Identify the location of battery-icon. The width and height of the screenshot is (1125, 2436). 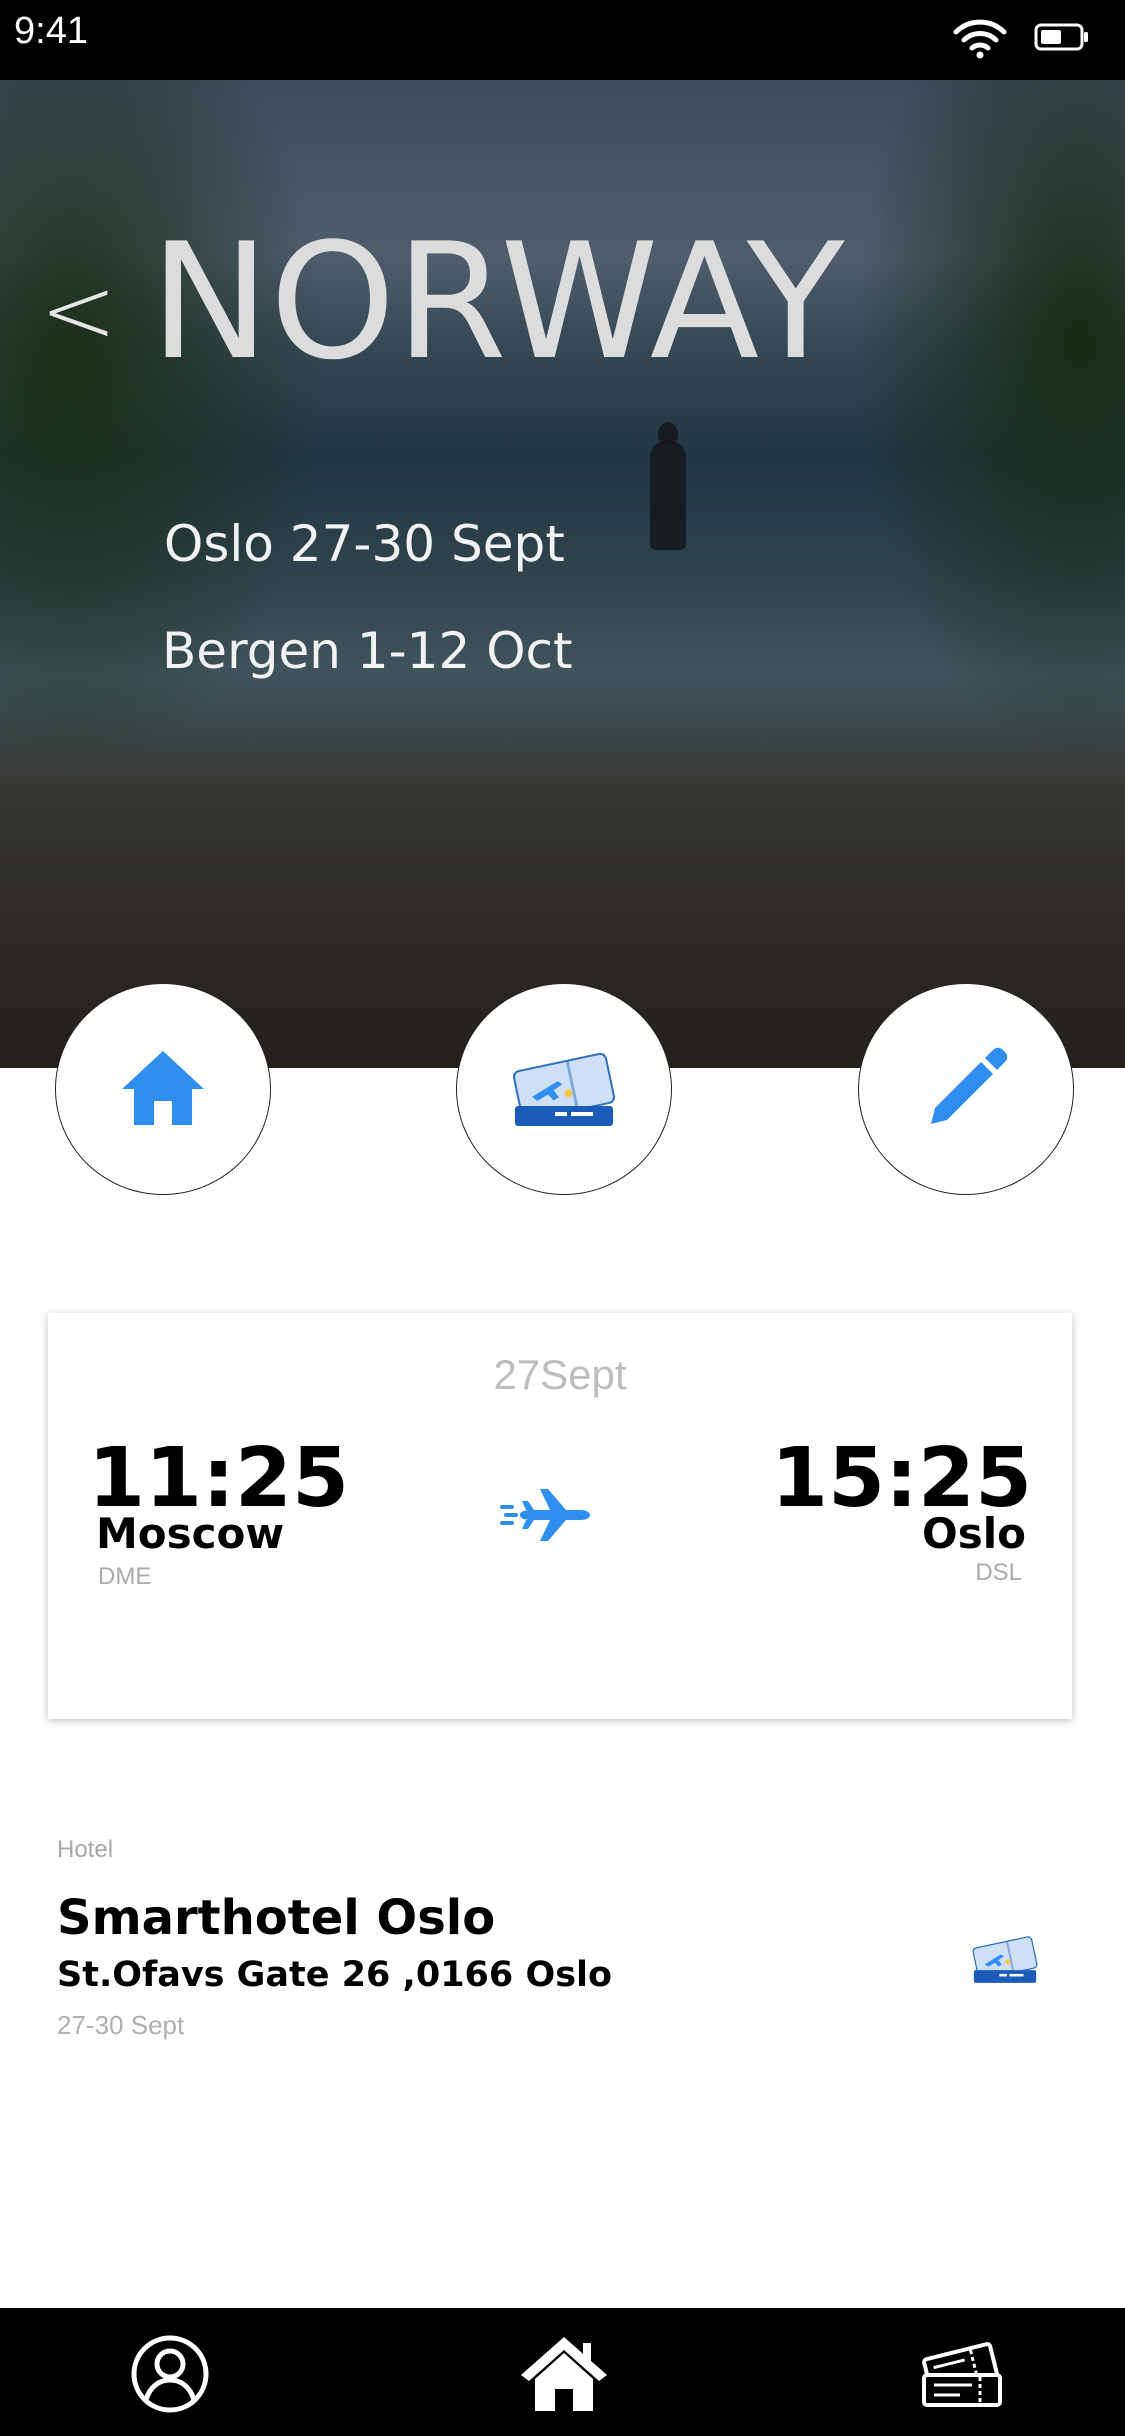
(1062, 39).